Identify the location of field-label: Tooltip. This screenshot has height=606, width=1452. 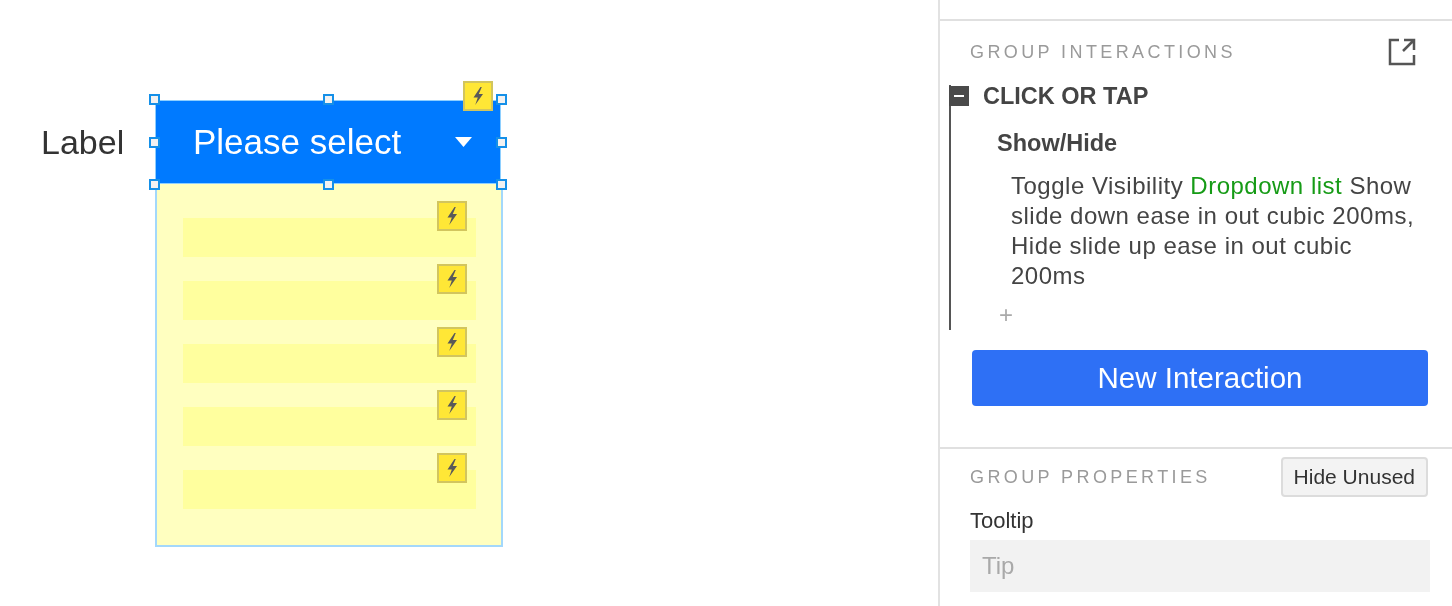
(1002, 521).